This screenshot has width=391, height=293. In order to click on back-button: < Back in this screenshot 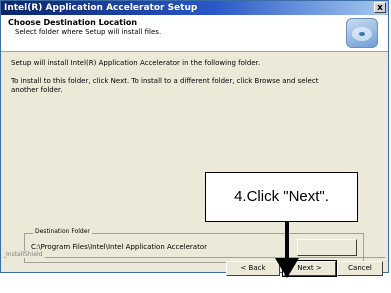, I will do `click(253, 268)`.